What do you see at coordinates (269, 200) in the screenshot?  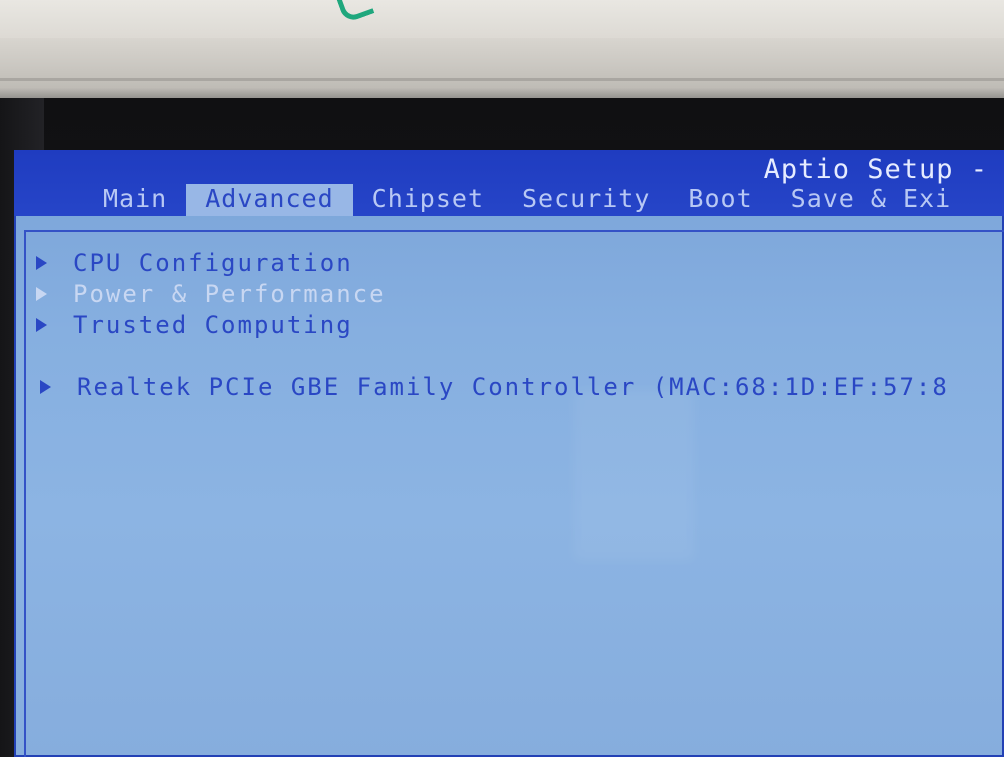 I see `tab-advanced: Advanced` at bounding box center [269, 200].